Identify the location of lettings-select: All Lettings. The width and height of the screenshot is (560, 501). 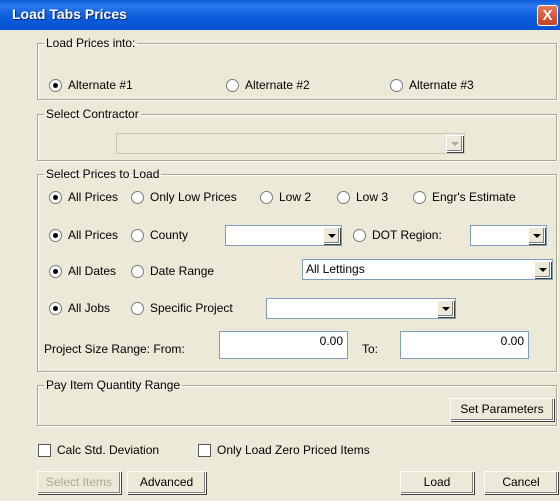
(427, 269).